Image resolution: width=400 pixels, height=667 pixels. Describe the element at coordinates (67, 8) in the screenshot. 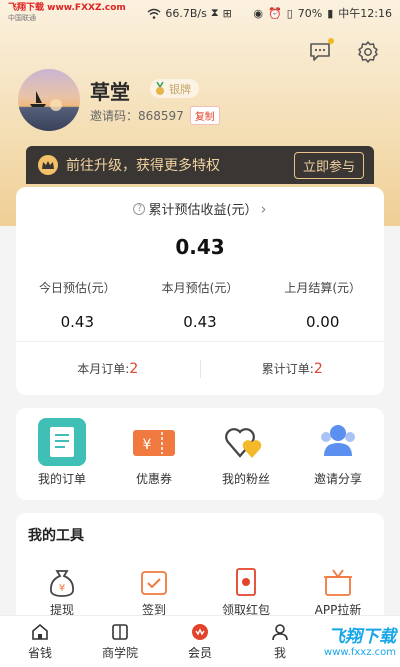

I see `status-watermark: 飞翔下载 www.FXXZ.com` at that location.